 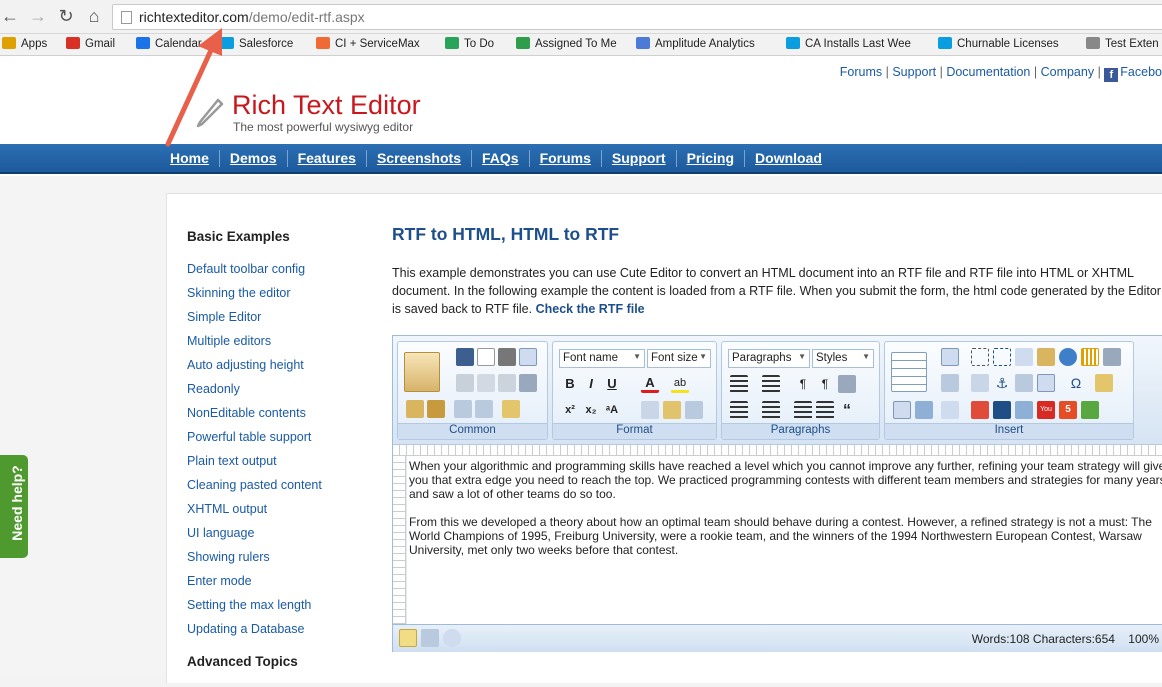 What do you see at coordinates (1068, 410) in the screenshot?
I see `html5-icon: 5` at bounding box center [1068, 410].